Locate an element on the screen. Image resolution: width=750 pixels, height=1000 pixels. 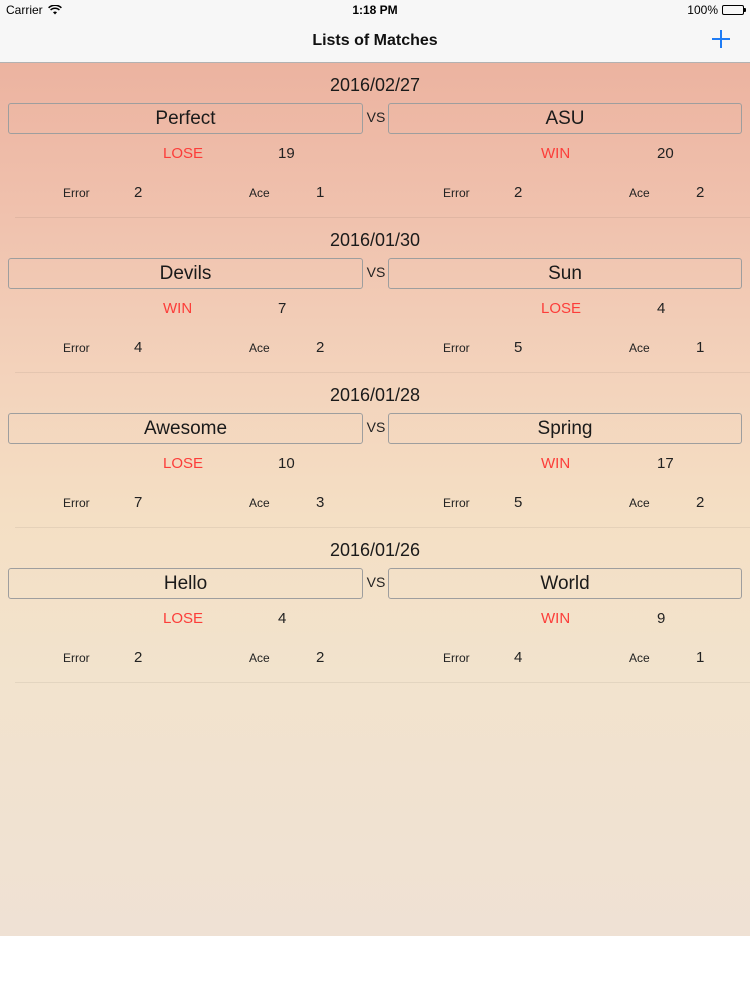
left-score: 4 is located at coordinates (282, 618).